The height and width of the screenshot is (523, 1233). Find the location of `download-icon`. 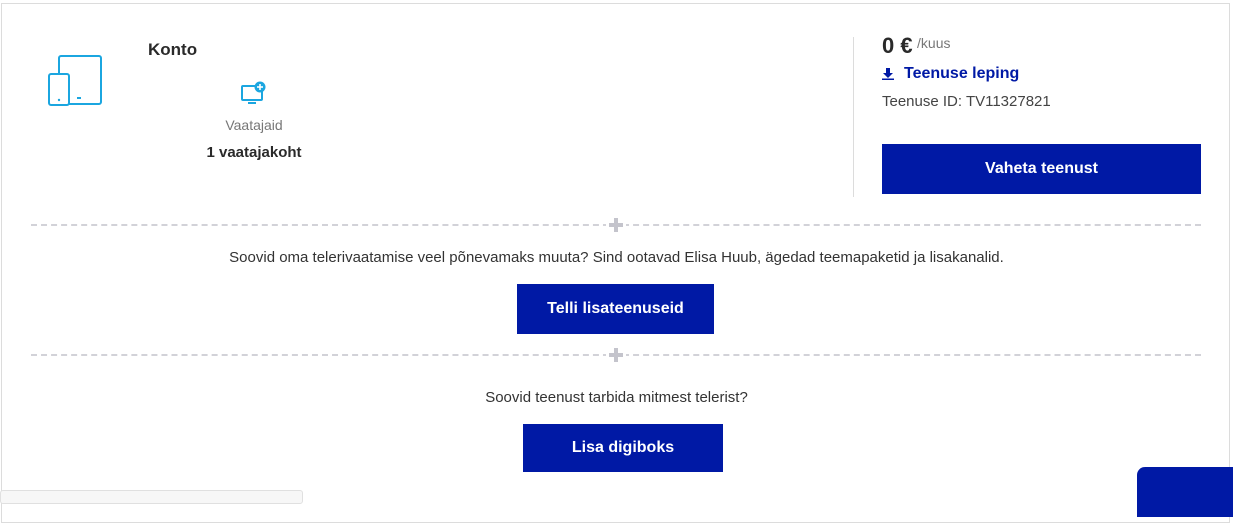

download-icon is located at coordinates (888, 74).